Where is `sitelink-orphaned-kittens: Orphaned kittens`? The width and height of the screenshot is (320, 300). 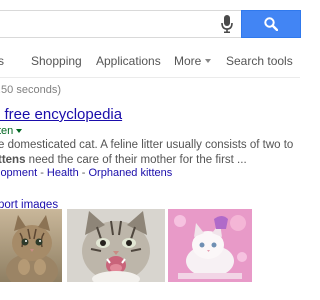
sitelink-orphaned-kittens: Orphaned kittens is located at coordinates (131, 173).